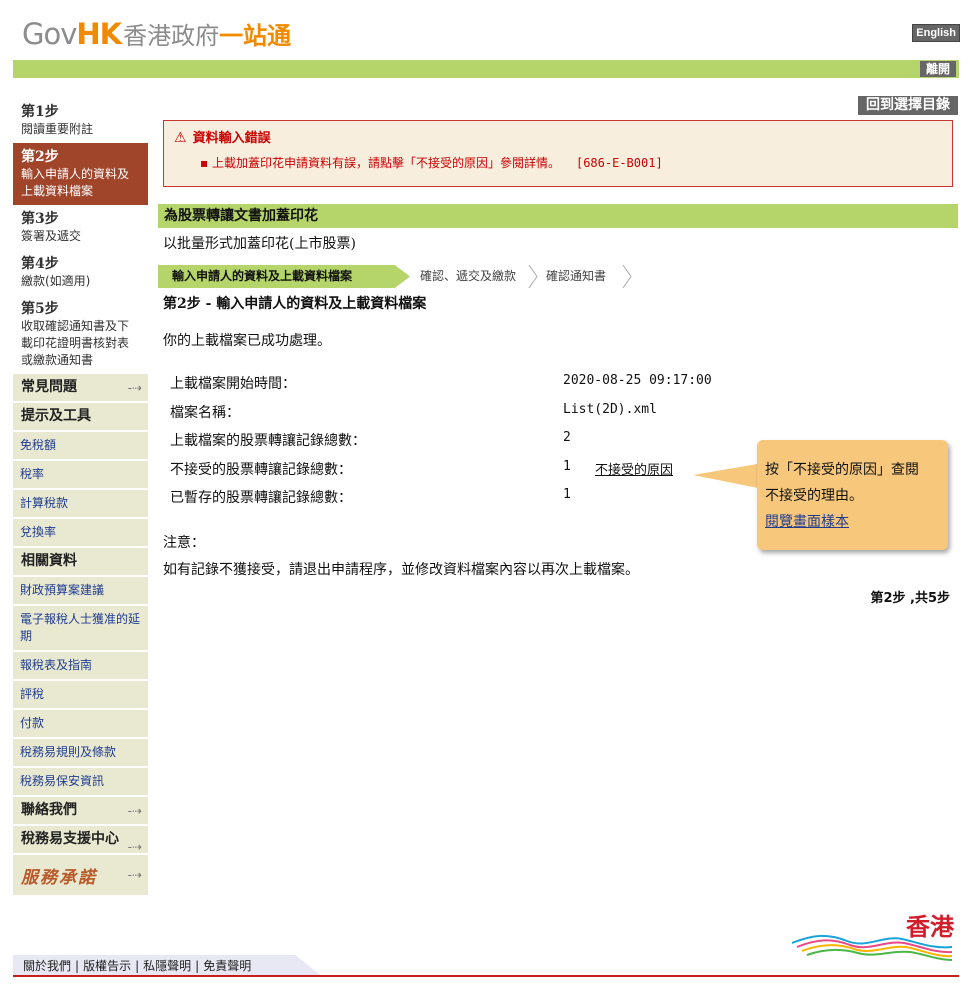  Describe the element at coordinates (40, 309) in the screenshot. I see `step-number: 第5步` at that location.